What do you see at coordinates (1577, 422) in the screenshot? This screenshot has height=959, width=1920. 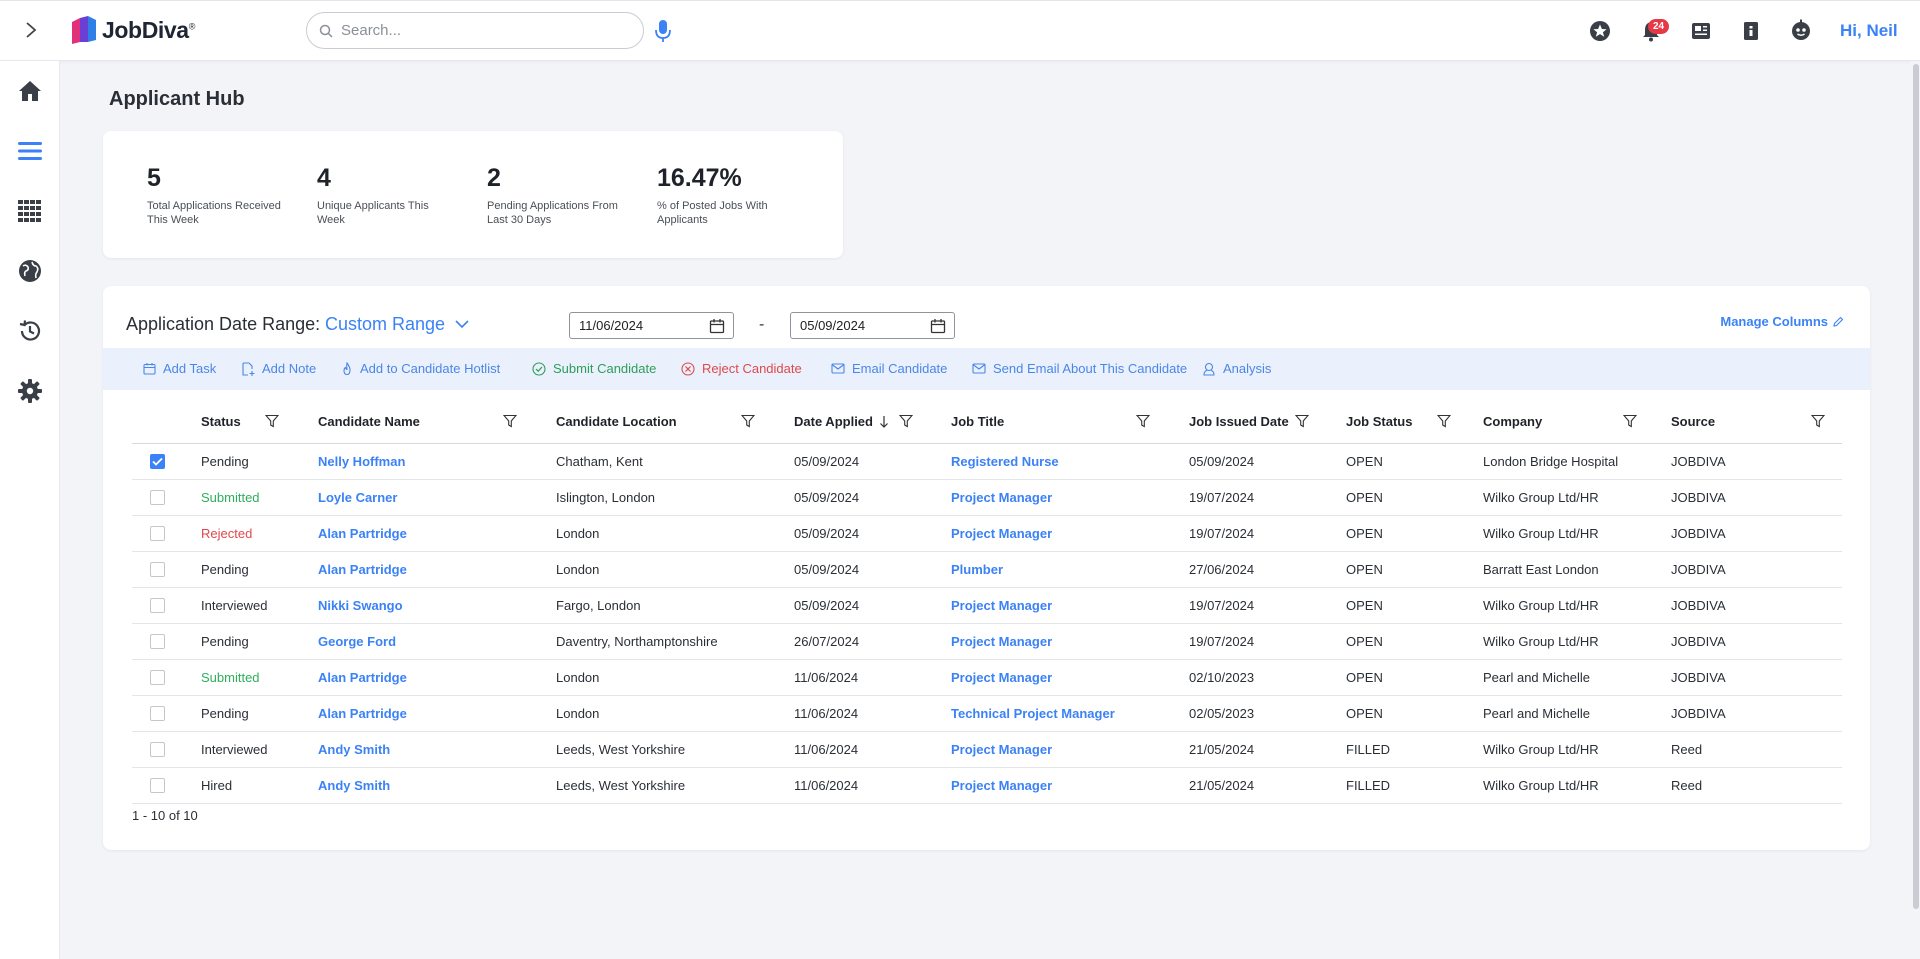 I see `column-header-company: Company` at bounding box center [1577, 422].